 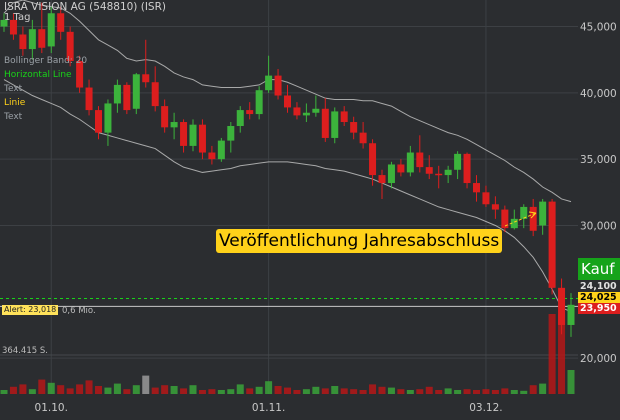 What do you see at coordinates (268, 408) in the screenshot?
I see `x-tick-label: 01.11.` at bounding box center [268, 408].